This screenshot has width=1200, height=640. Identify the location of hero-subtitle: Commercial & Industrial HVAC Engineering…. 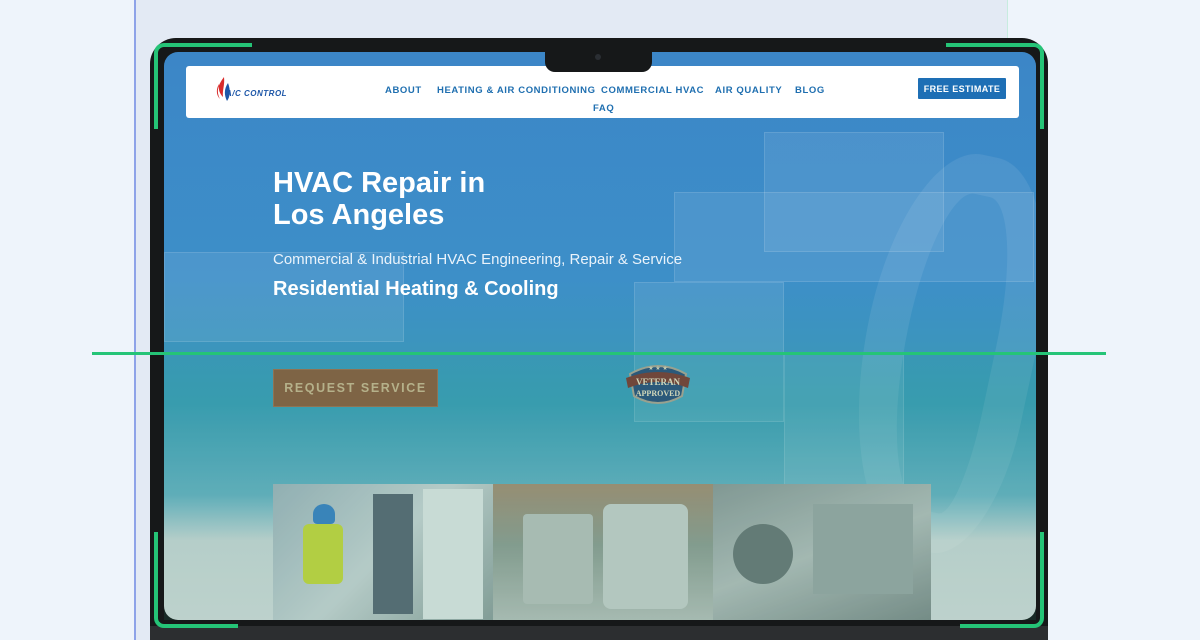
(478, 259).